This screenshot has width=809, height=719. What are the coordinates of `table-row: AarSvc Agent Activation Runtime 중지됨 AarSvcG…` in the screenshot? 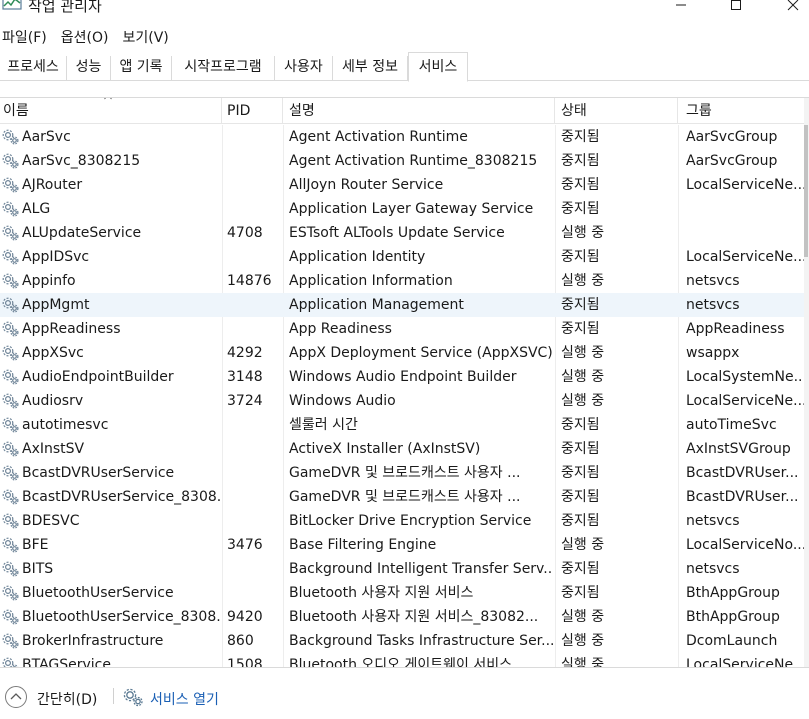 It's located at (402, 137).